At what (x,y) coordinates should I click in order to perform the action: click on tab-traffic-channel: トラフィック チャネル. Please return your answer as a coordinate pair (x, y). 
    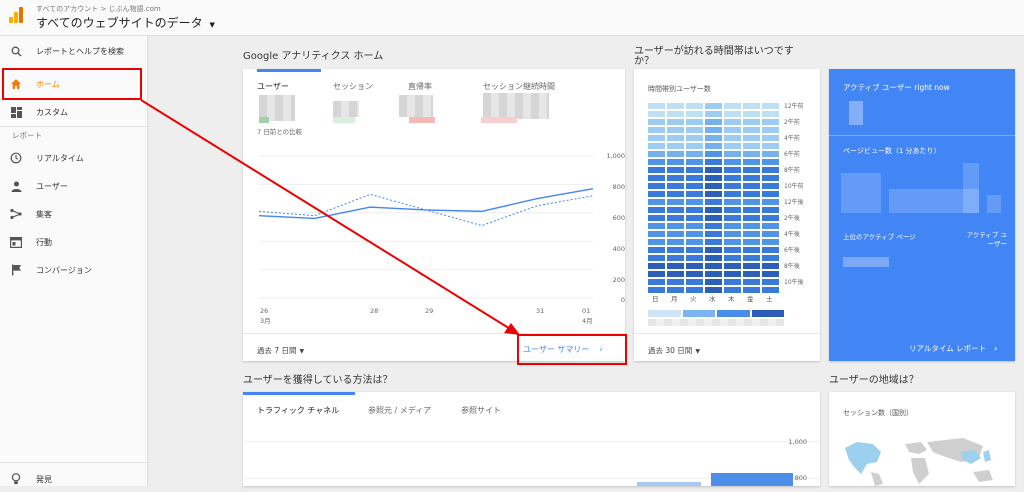
    Looking at the image, I should click on (298, 410).